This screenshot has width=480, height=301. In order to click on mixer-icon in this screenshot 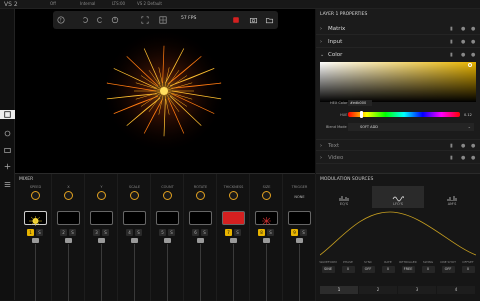, I will do `click(7, 184)`.